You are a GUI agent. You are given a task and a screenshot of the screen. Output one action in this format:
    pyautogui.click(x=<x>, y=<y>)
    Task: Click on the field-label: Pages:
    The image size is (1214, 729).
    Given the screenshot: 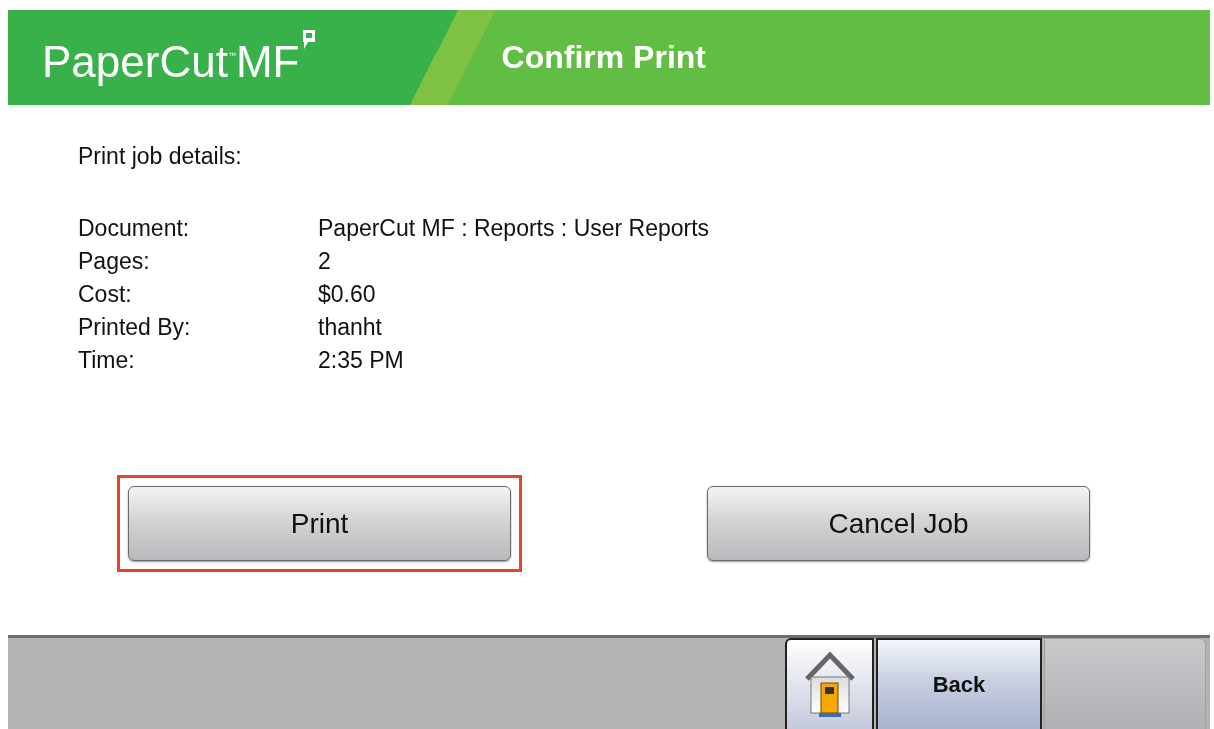 What is the action you would take?
    pyautogui.click(x=114, y=261)
    